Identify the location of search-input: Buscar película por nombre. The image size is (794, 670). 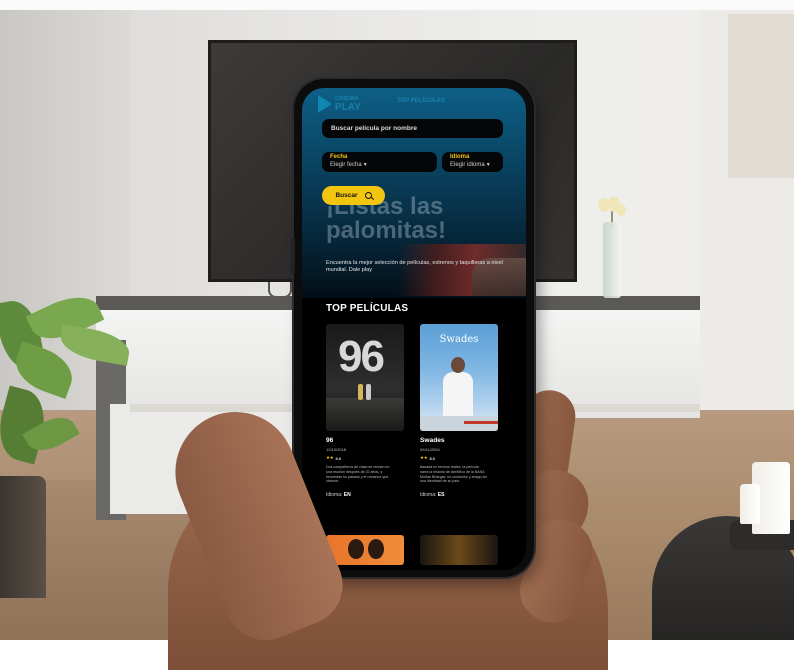
(412, 128).